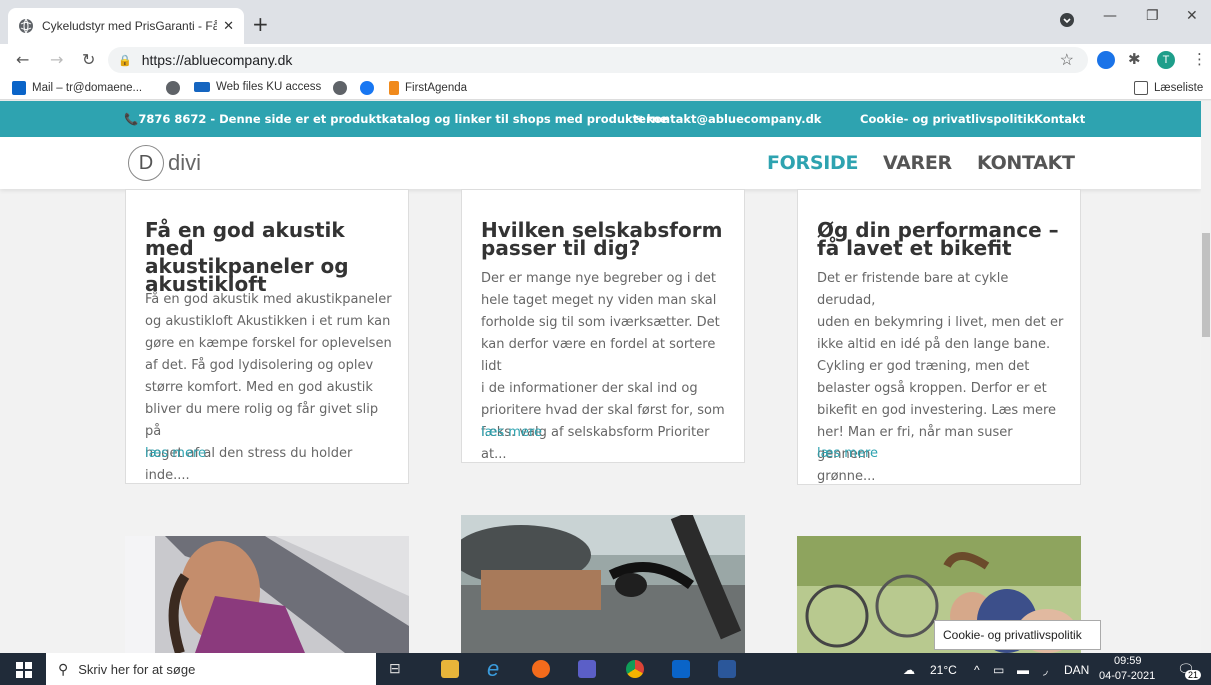 This screenshot has height=685, width=1211. Describe the element at coordinates (211, 669) in the screenshot. I see `taskbar-search-input: ⚲ Skriv her for at søge` at that location.